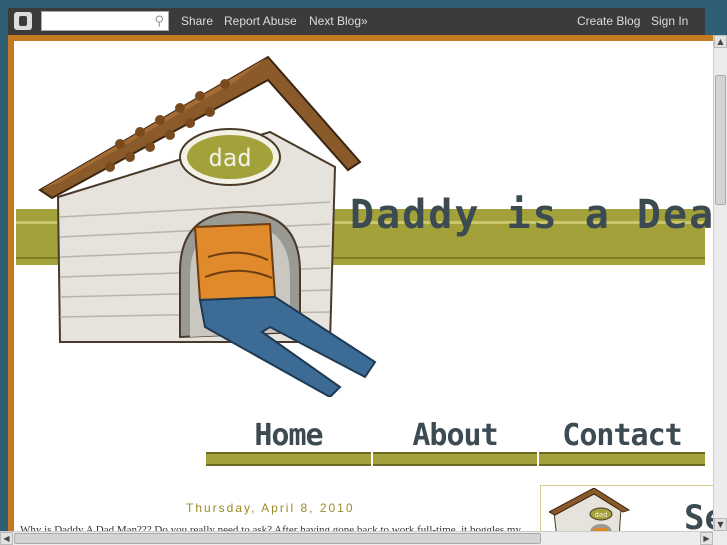 This screenshot has width=727, height=545. Describe the element at coordinates (590, 512) in the screenshot. I see `sidebar-doghouse-image: dad` at that location.